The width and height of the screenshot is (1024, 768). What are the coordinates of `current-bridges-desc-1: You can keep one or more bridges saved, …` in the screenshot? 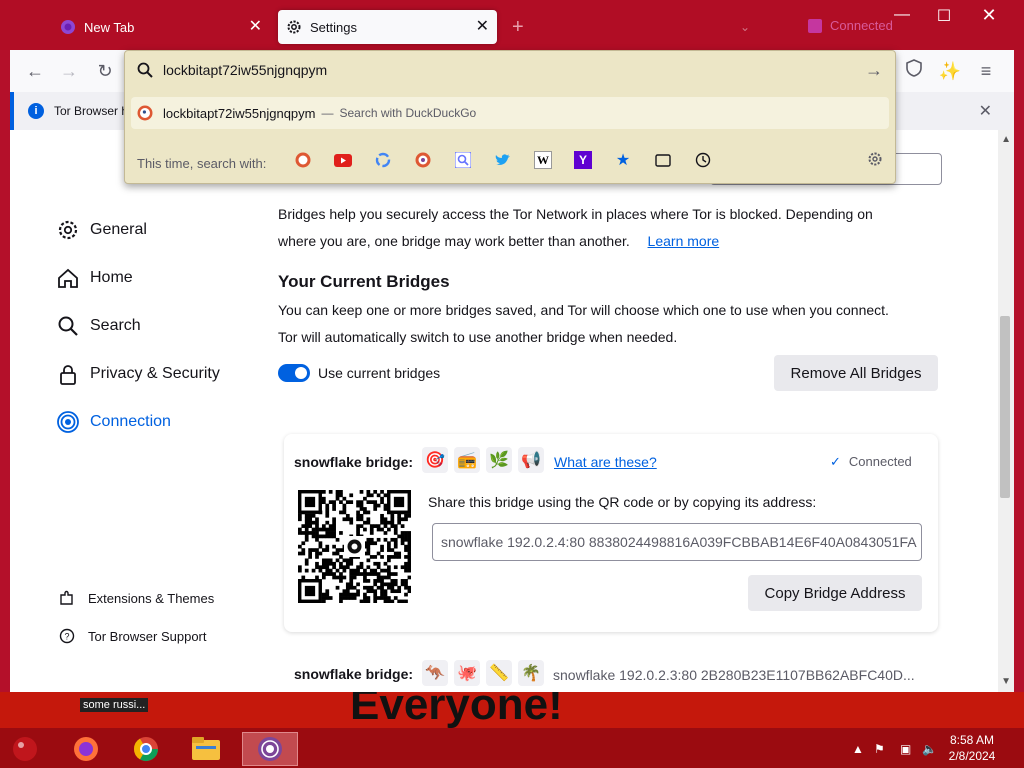 It's located at (583, 310).